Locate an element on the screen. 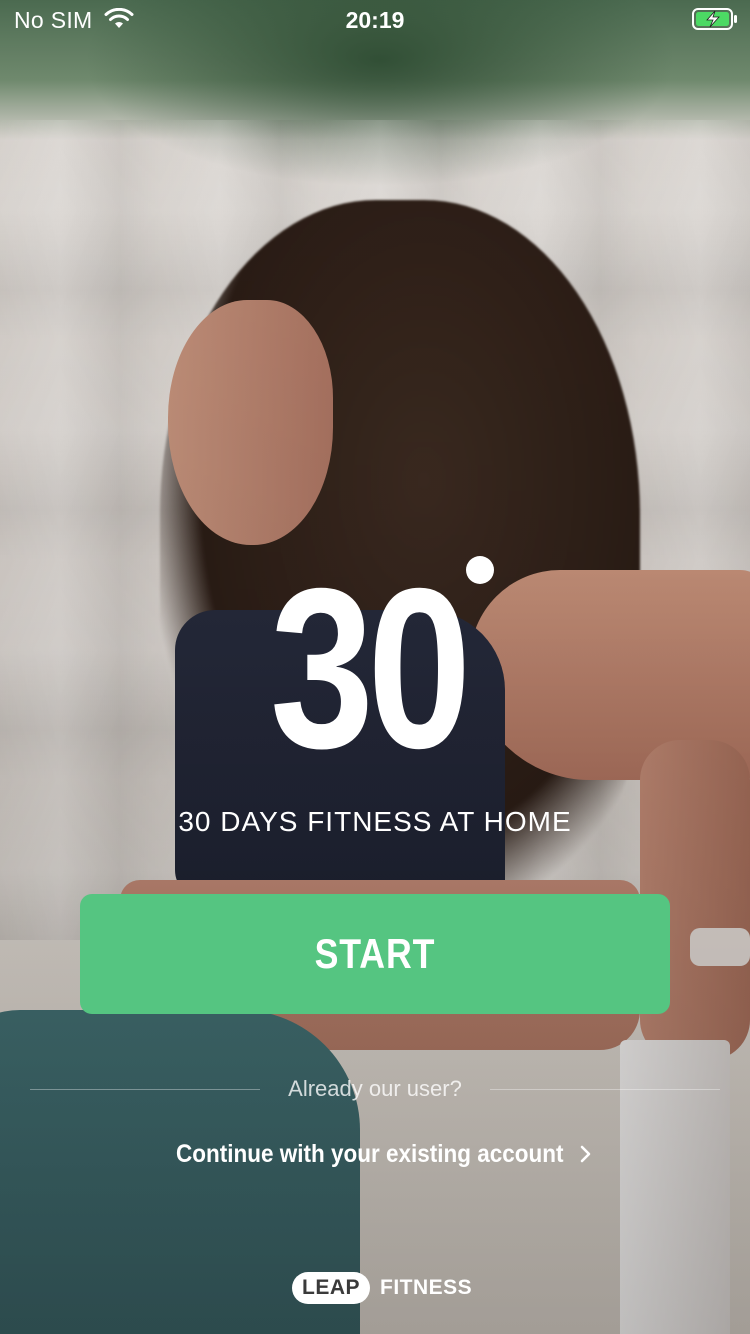 The height and width of the screenshot is (1334, 750). tagline: 30 DAYS FITNESS AT HOME is located at coordinates (375, 821).